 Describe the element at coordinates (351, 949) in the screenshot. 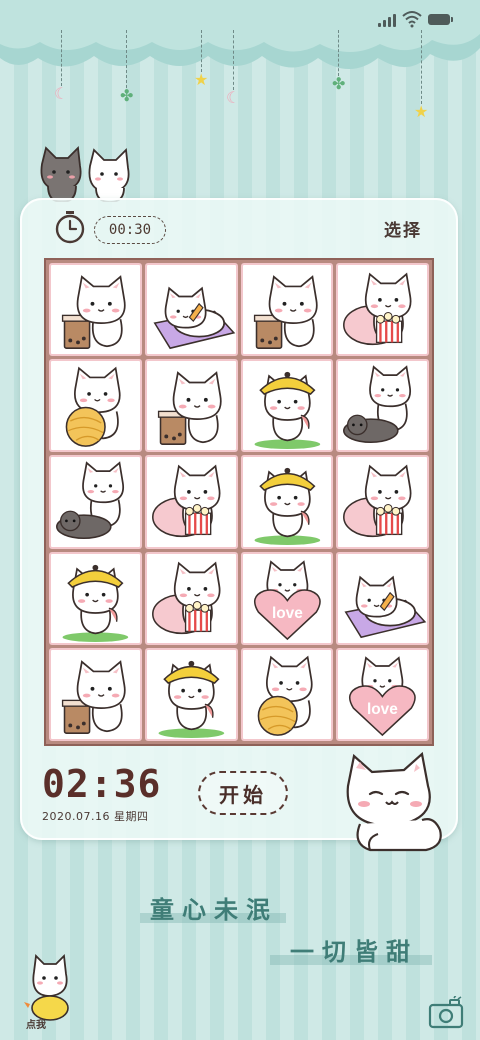

I see `slogan-line2: 一切皆甜` at that location.